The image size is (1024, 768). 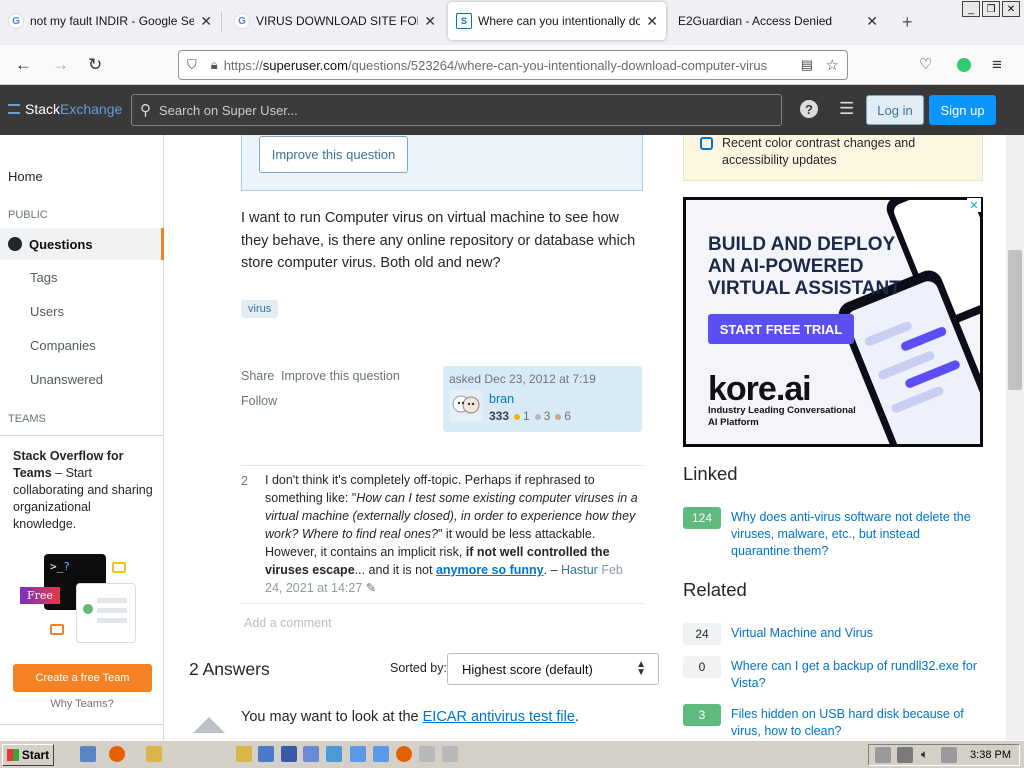 What do you see at coordinates (579, 570) in the screenshot?
I see `comment-user-link: Hastur` at bounding box center [579, 570].